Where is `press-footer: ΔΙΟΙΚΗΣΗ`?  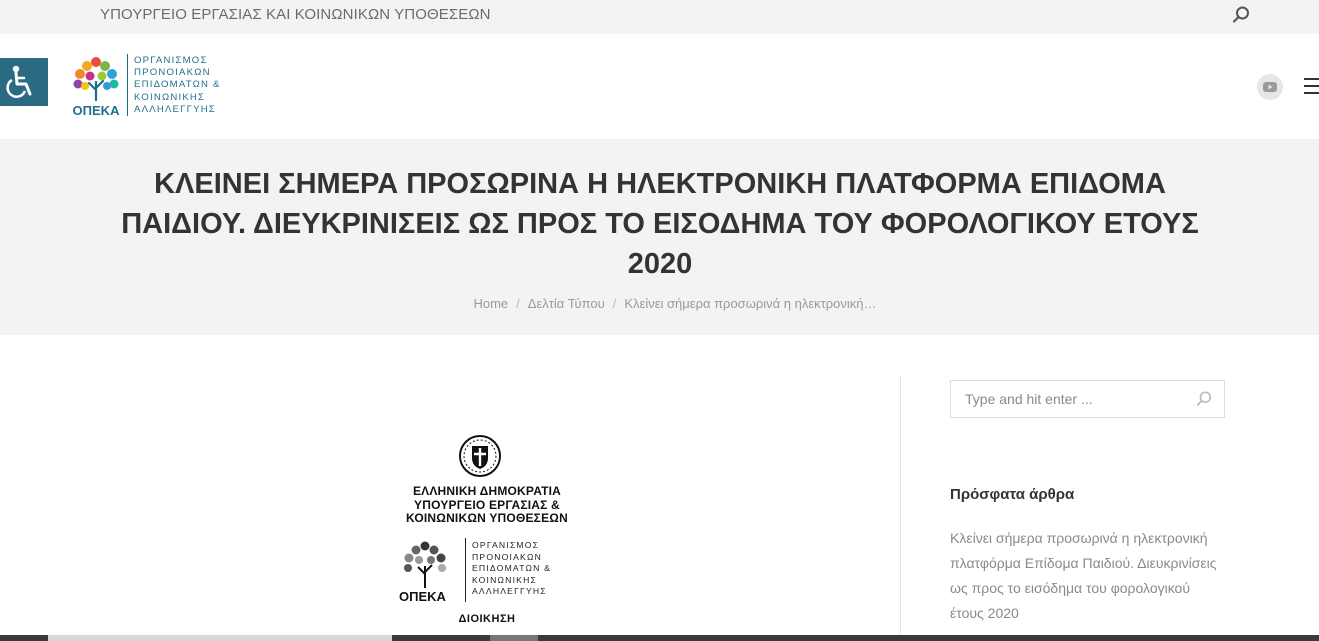 press-footer: ΔΙΟΙΚΗΣΗ is located at coordinates (487, 619).